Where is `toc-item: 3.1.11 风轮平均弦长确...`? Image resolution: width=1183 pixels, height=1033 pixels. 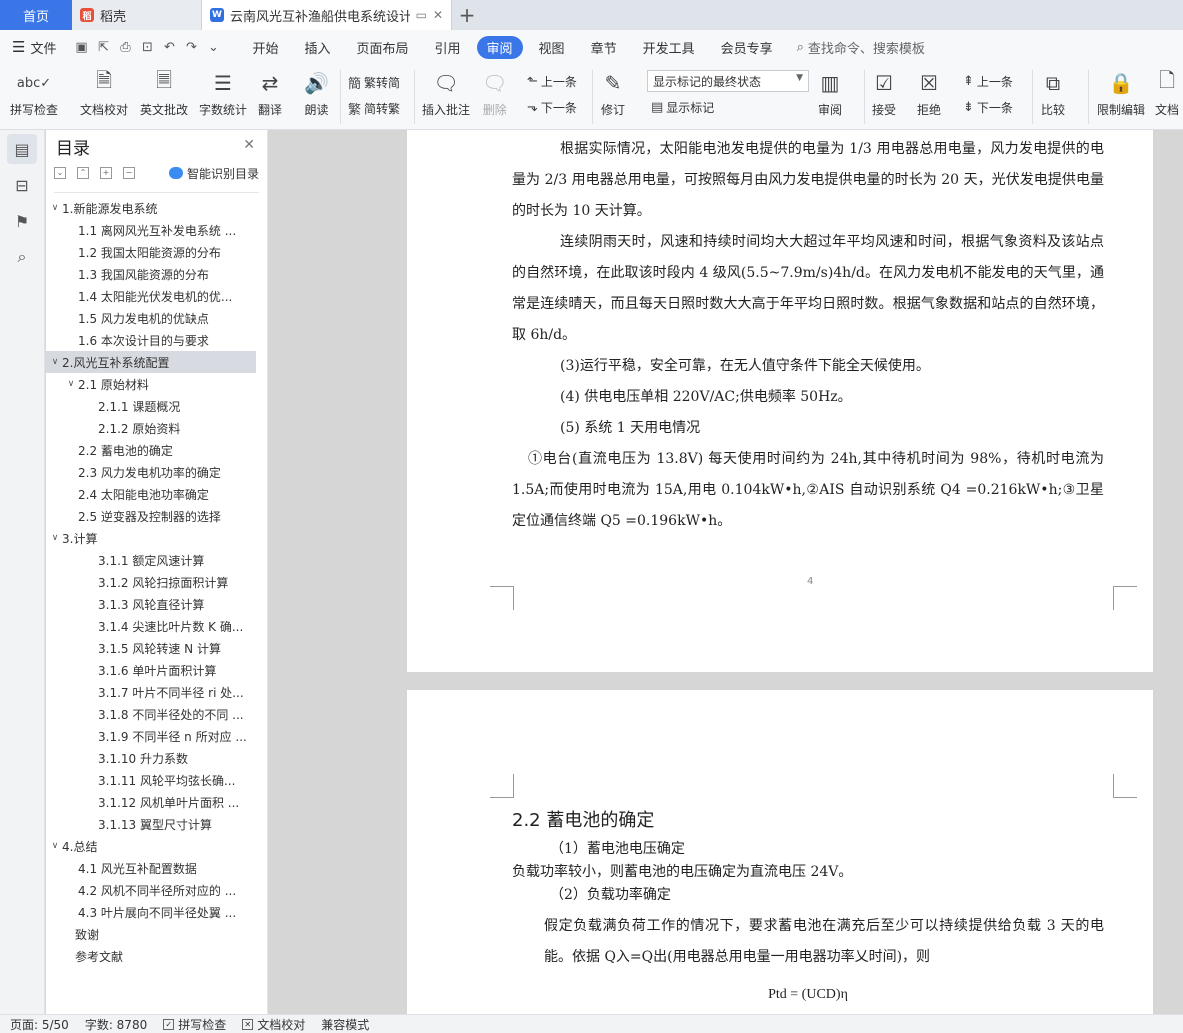
toc-item: 3.1.11 风轮平均弦长确... is located at coordinates (151, 780).